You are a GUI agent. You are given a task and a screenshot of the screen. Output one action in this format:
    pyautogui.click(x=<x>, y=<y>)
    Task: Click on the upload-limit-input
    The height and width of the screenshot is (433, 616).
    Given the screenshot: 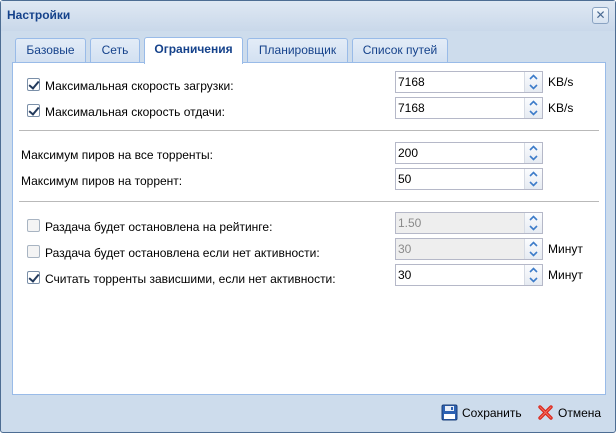 What is the action you would take?
    pyautogui.click(x=460, y=108)
    